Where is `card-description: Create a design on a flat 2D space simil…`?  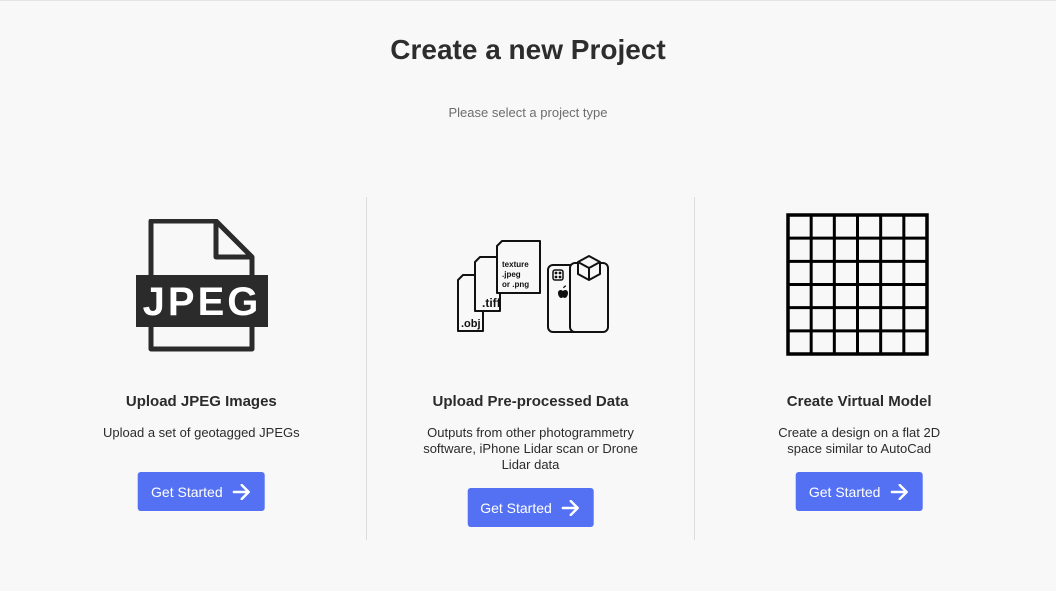 card-description: Create a design on a flat 2D space simil… is located at coordinates (859, 440).